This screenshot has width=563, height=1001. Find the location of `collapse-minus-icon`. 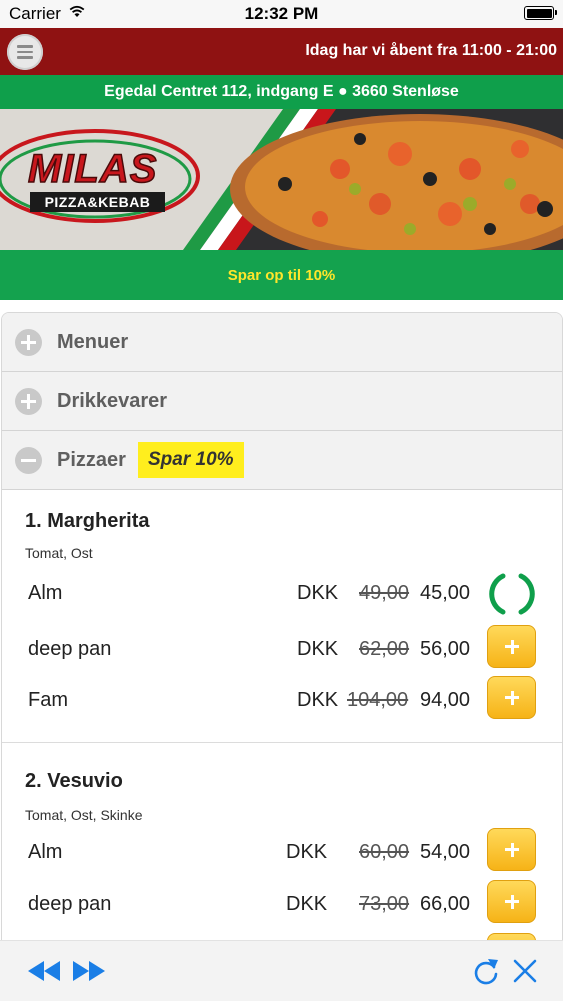

collapse-minus-icon is located at coordinates (28, 460).